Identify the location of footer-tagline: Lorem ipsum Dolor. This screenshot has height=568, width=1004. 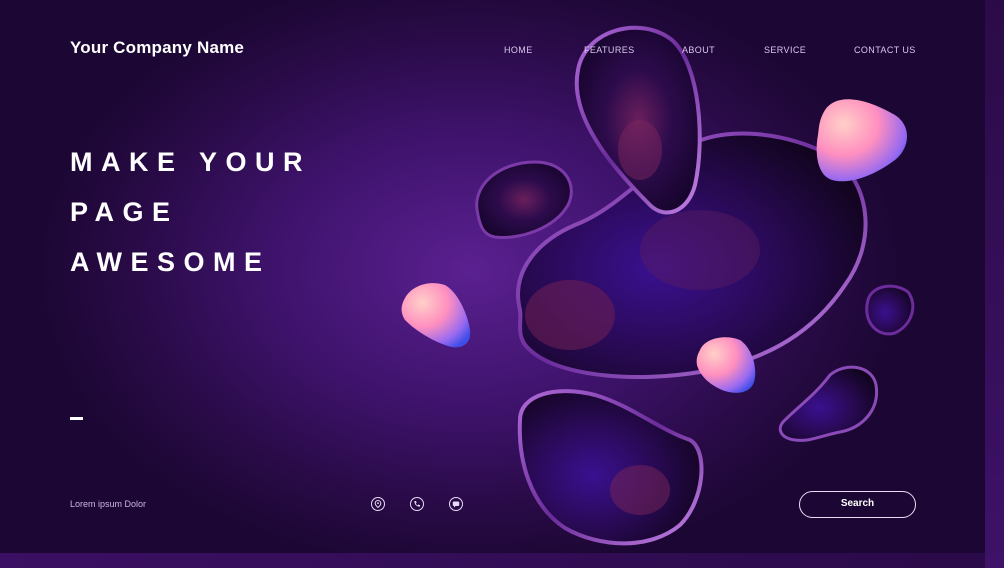
(108, 504).